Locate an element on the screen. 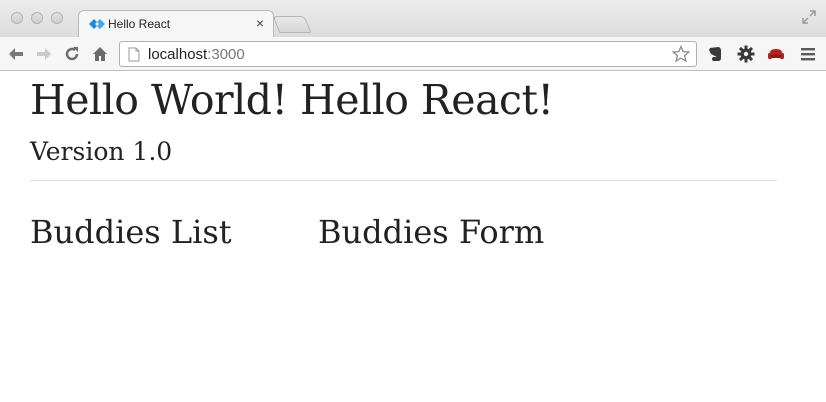 The height and width of the screenshot is (402, 826). tab-title: Hello React is located at coordinates (139, 24).